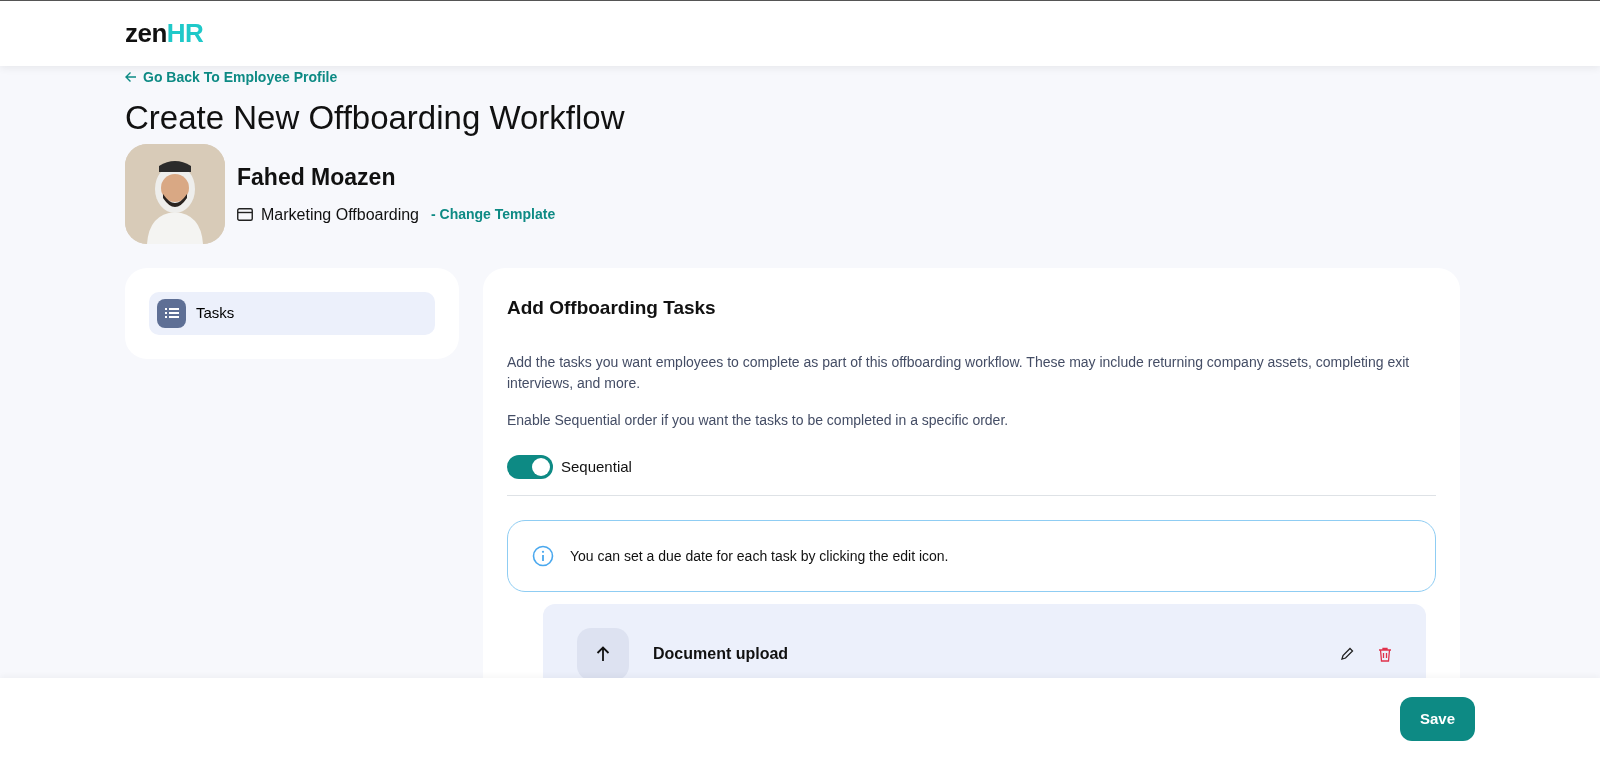 The height and width of the screenshot is (760, 1600). What do you see at coordinates (959, 373) in the screenshot?
I see `description-text: Add the tasks you want employees to complete as part of this offboarding workflow. These may include returning company assets, completing exit interviews, and more.` at bounding box center [959, 373].